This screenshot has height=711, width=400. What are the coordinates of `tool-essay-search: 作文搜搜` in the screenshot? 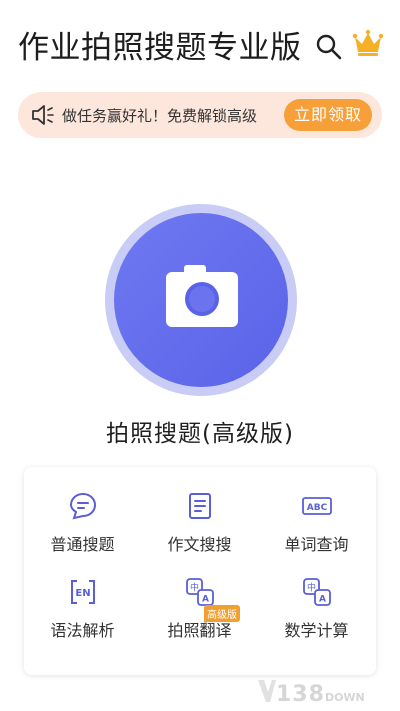 It's located at (199, 515).